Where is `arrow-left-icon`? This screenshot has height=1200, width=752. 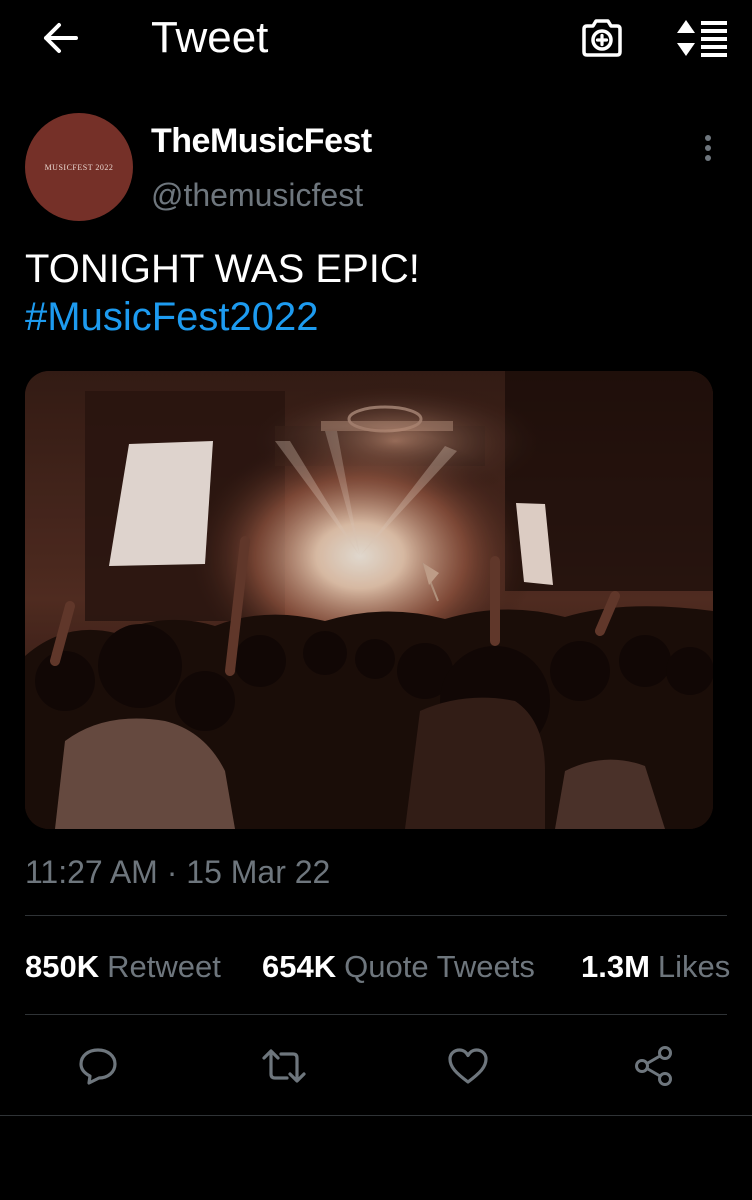
arrow-left-icon is located at coordinates (61, 38).